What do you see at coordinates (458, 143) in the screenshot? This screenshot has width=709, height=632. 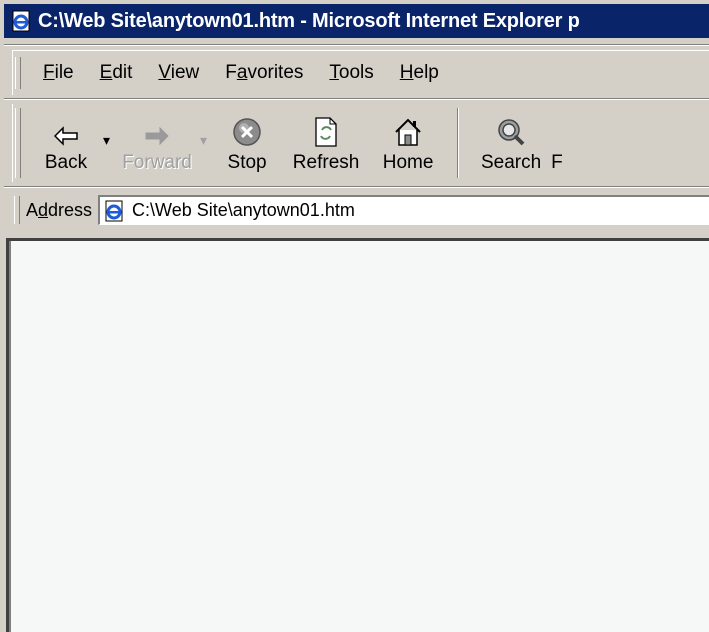 I see `toolbar-separator` at bounding box center [458, 143].